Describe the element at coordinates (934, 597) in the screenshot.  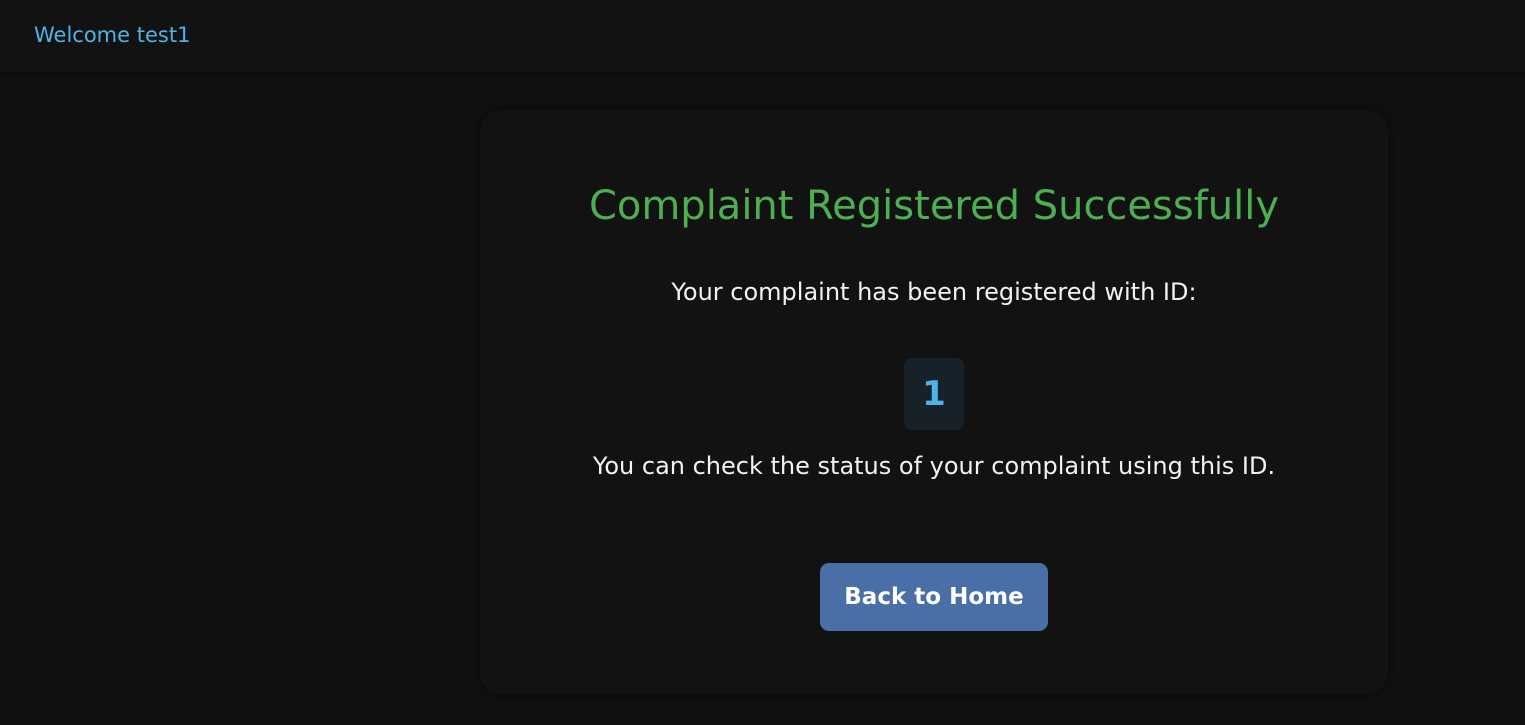
I see `back-to-home-button: Back to Home` at that location.